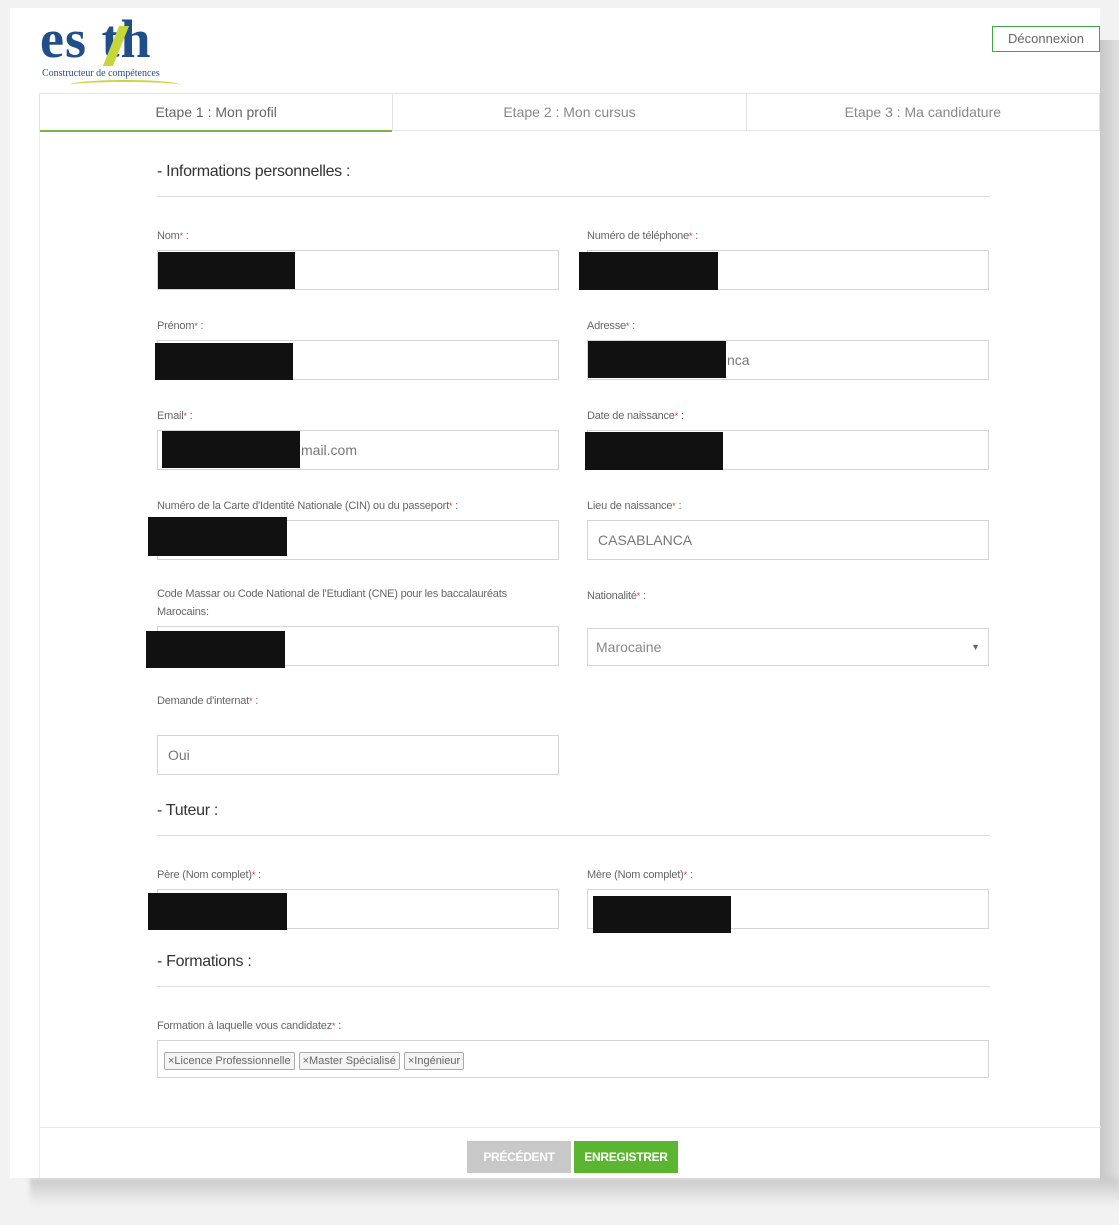  Describe the element at coordinates (349, 1061) in the screenshot. I see `formation-tag: ×Master Spécialisé` at that location.